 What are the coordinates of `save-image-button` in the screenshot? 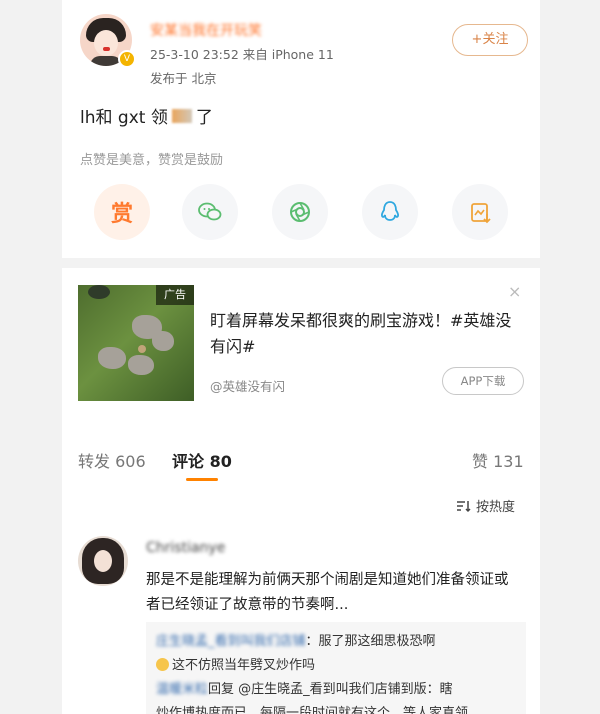 It's located at (480, 212).